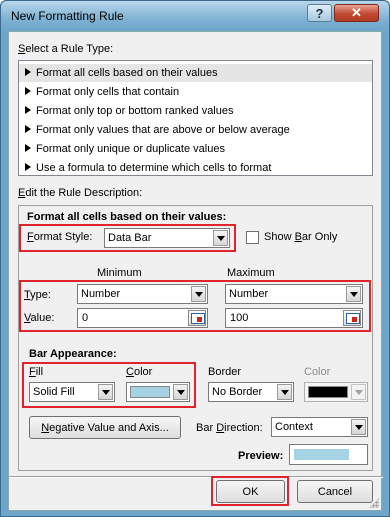 The height and width of the screenshot is (517, 390). Describe the element at coordinates (229, 428) in the screenshot. I see `bar-direction-label: Bar Direction:` at that location.